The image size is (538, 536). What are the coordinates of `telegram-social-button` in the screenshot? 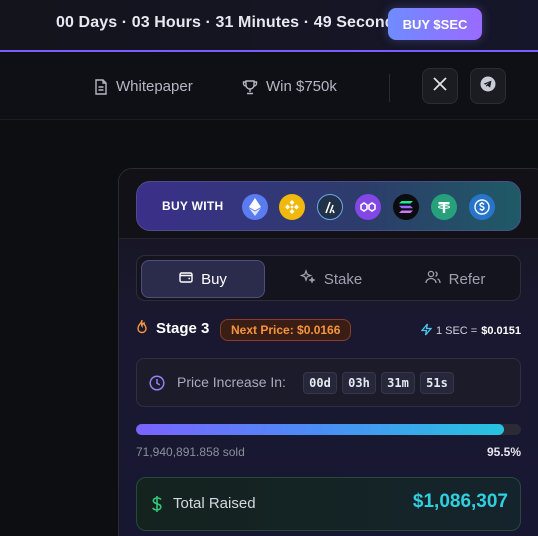 It's located at (488, 86).